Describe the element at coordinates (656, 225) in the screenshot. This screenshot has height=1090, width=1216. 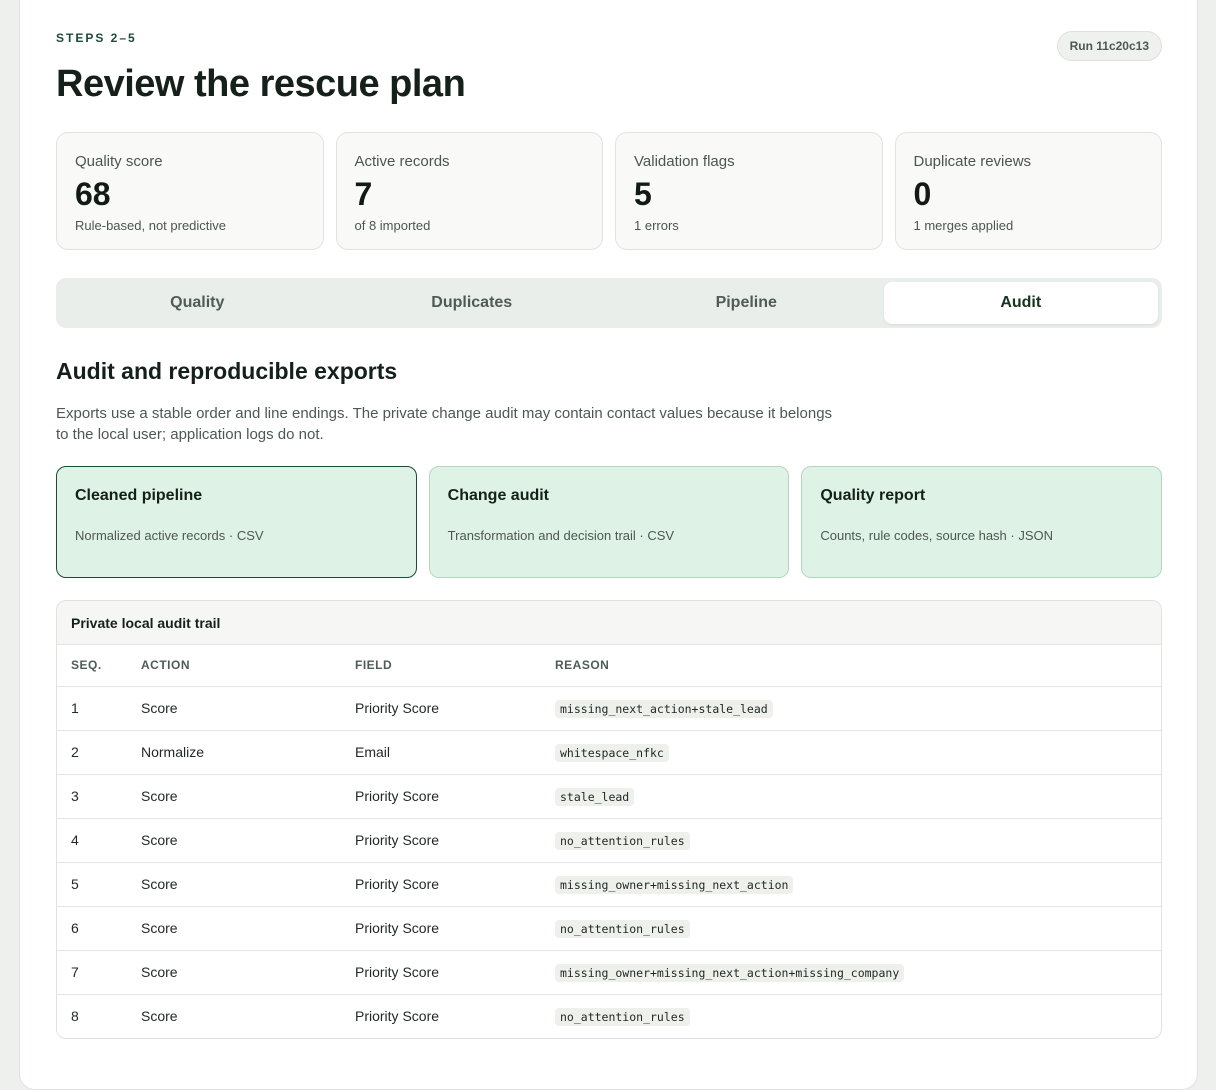
I see `metric-subtext: 1 errors` at that location.